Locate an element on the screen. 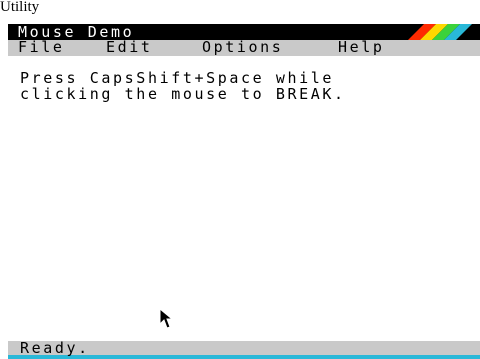 The width and height of the screenshot is (480, 359). menu-options: Options is located at coordinates (242, 48).